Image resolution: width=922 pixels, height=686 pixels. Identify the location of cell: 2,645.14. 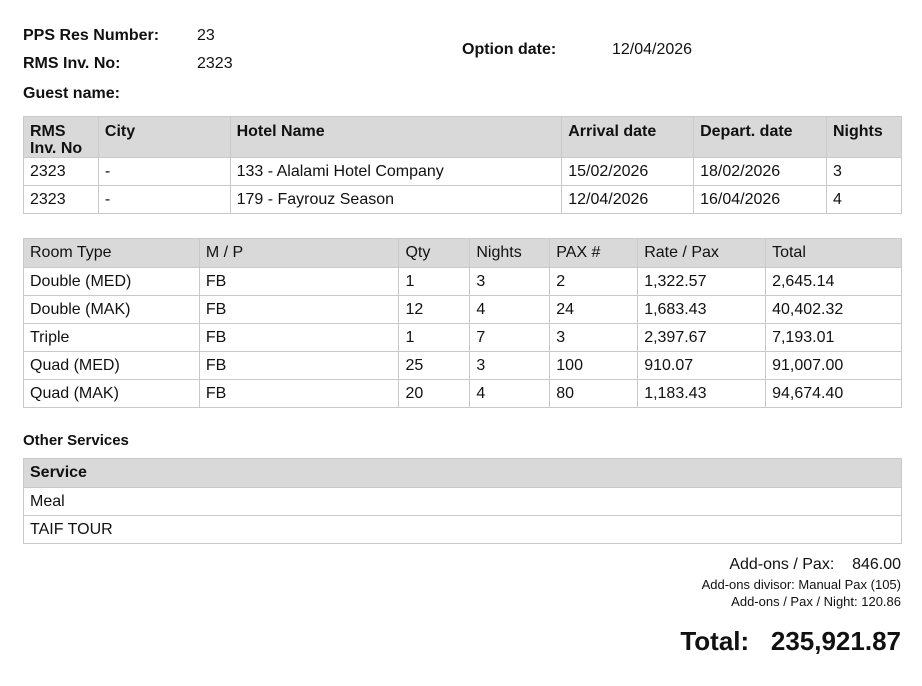
(833, 281).